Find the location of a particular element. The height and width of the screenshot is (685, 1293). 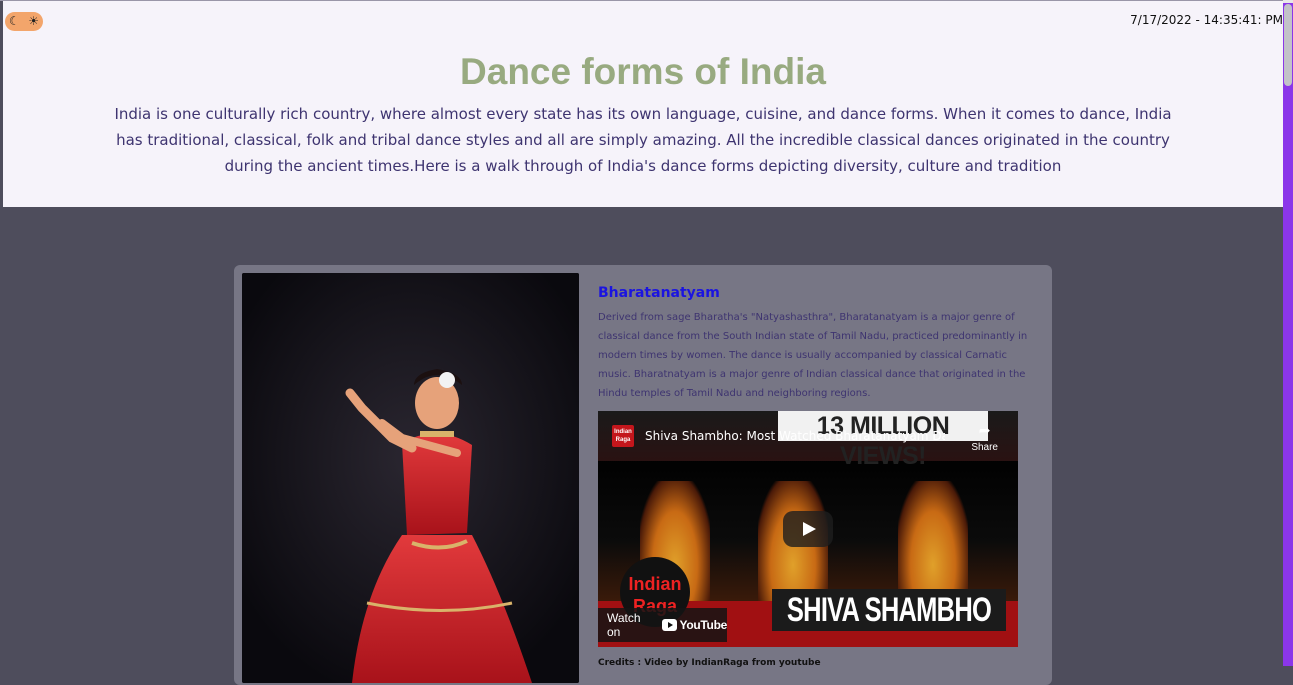

share-button: ➦ Share is located at coordinates (984, 439).